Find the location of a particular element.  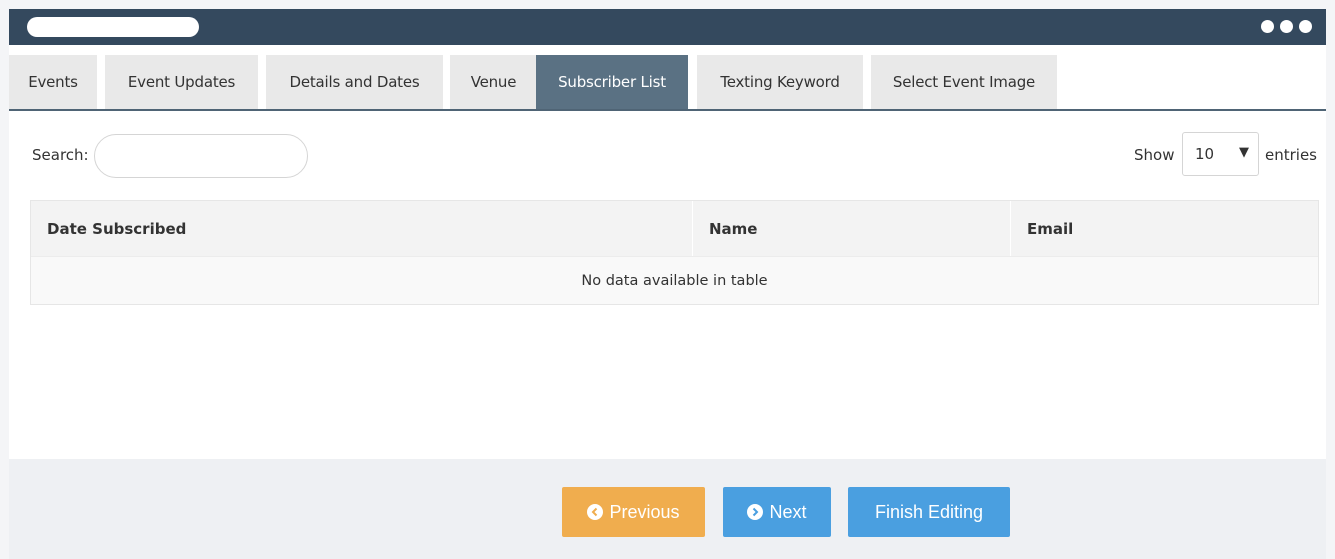

tab-texting-keyword: Texting Keyword is located at coordinates (780, 82).